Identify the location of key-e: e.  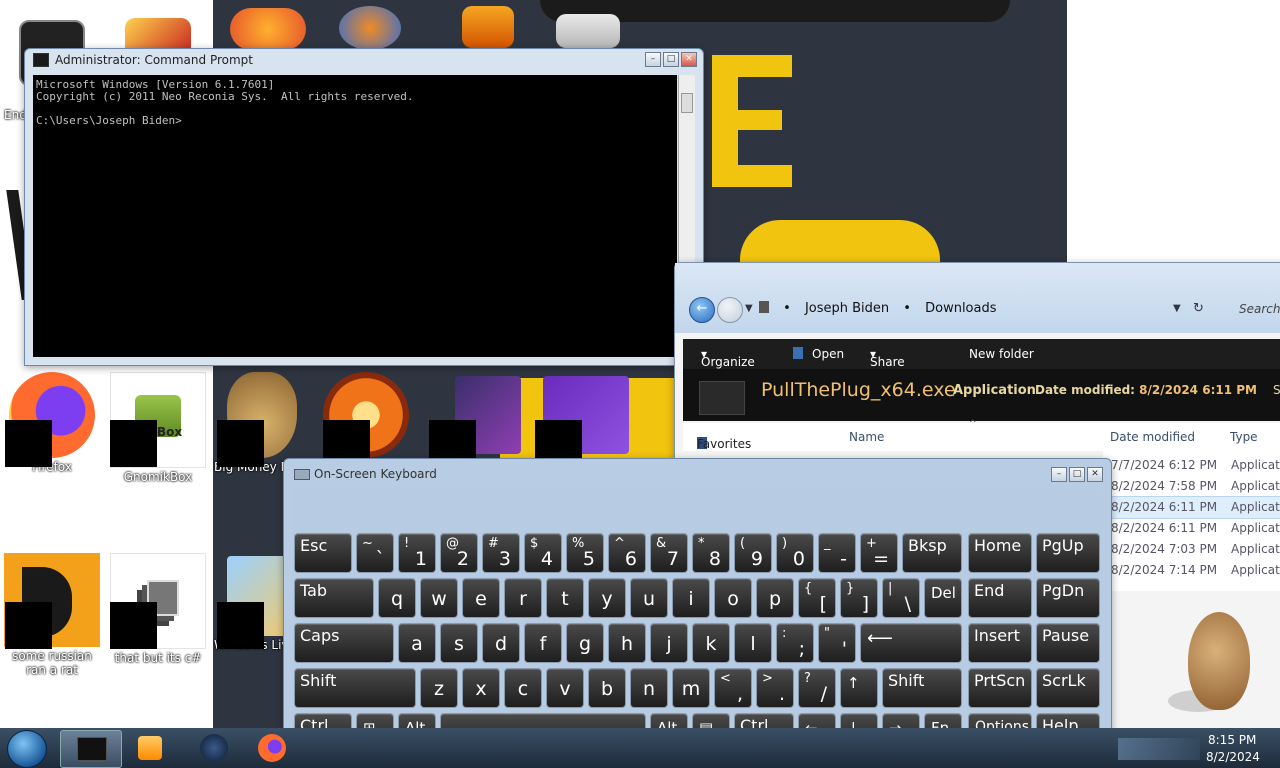
(481, 598).